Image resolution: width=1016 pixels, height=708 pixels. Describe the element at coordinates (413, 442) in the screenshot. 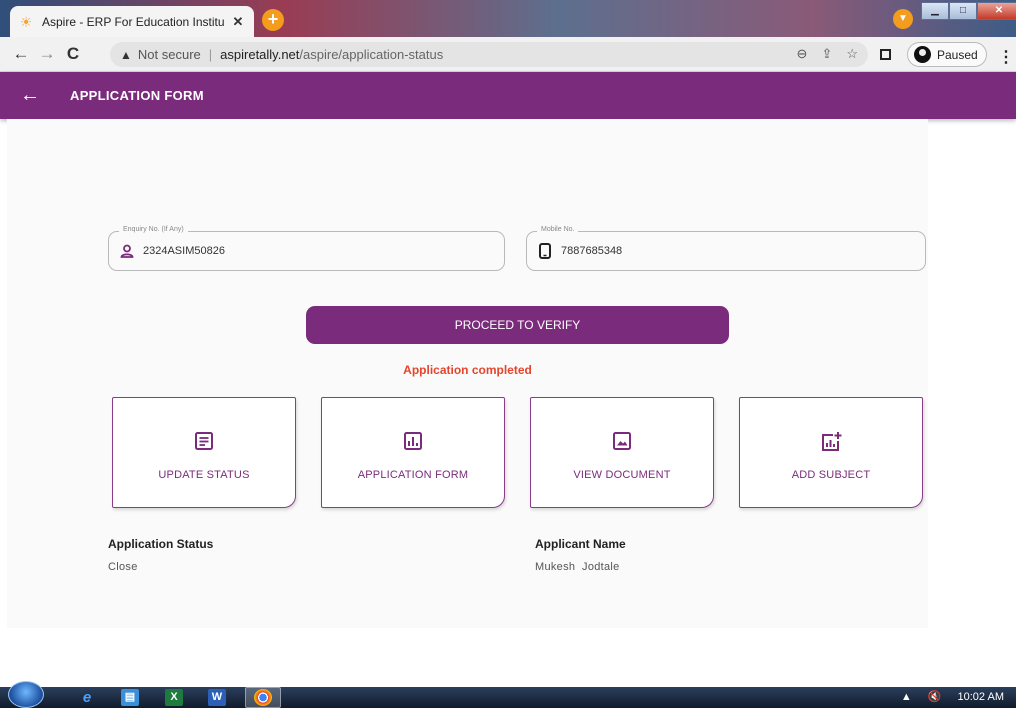

I see `bar-chart-icon` at that location.